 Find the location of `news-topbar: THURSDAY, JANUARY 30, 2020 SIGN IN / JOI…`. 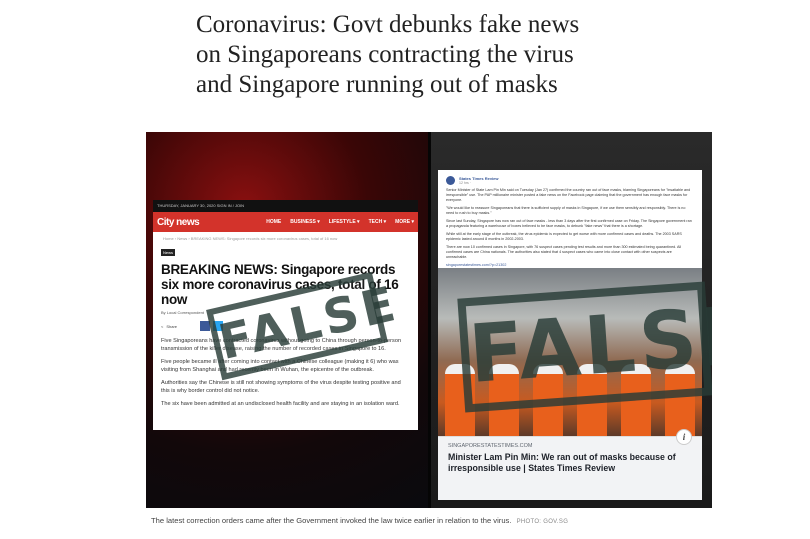

news-topbar: THURSDAY, JANUARY 30, 2020 SIGN IN / JOI… is located at coordinates (285, 206).